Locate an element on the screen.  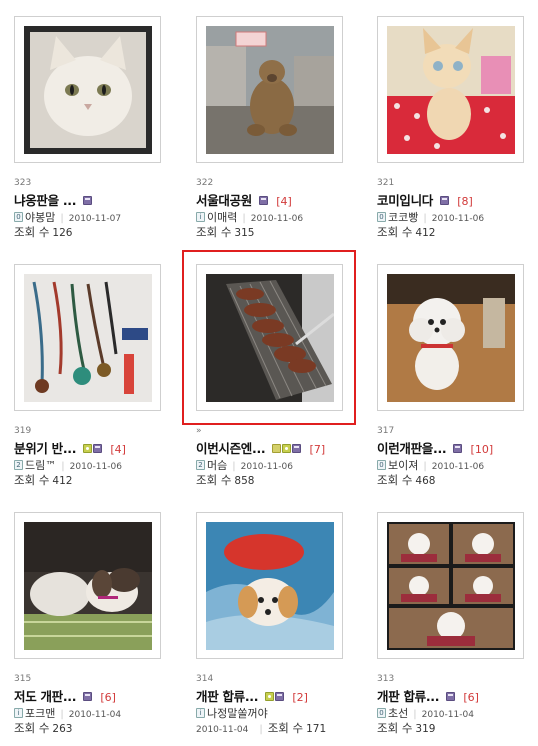
comment-count: [10] is located at coordinates (482, 449).